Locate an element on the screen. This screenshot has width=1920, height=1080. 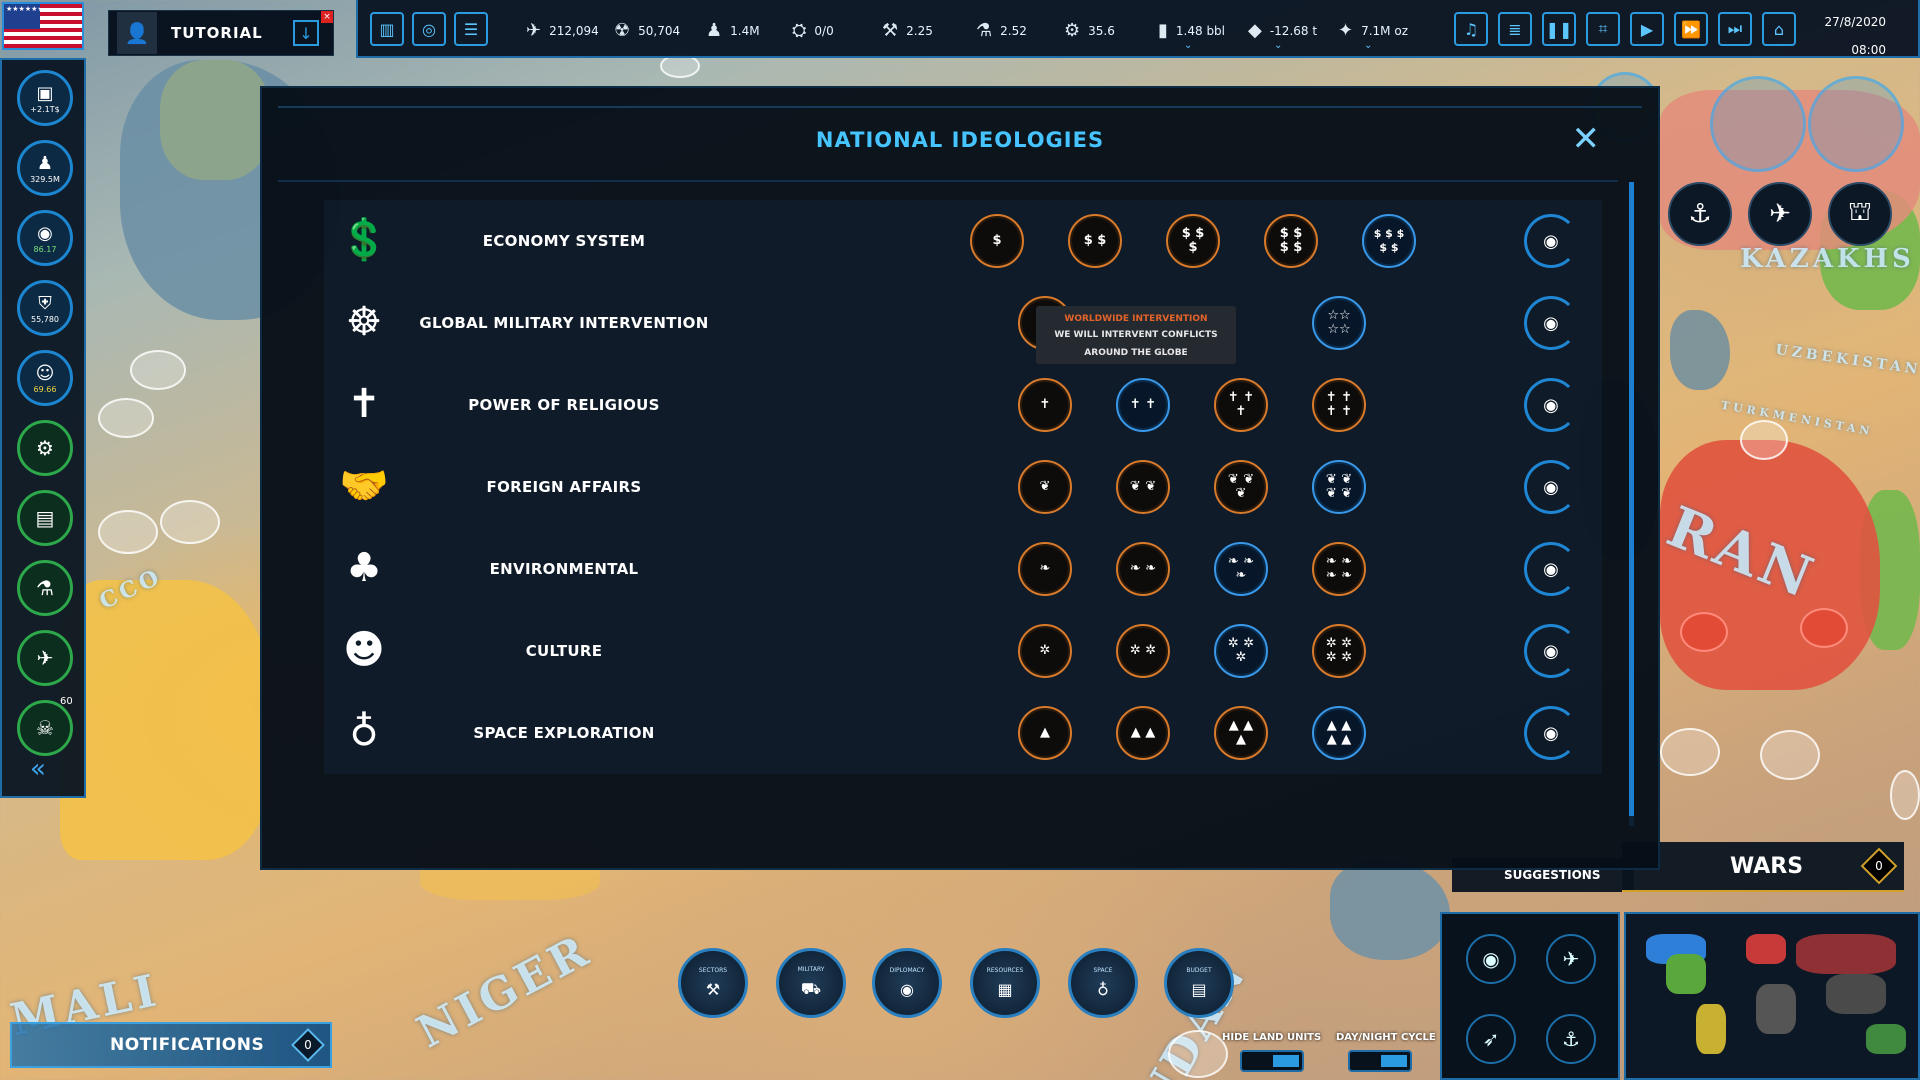
ideology-option: $ $ $ $ is located at coordinates (1291, 241).